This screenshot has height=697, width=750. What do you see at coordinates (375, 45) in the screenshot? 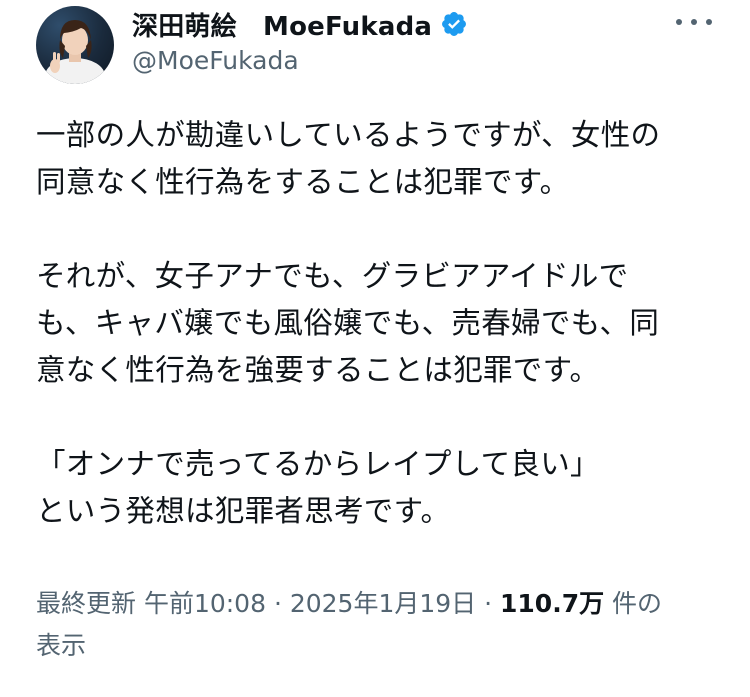
I see `tweet-header: 深田萌絵 MoeFukada @MoeFukada` at bounding box center [375, 45].